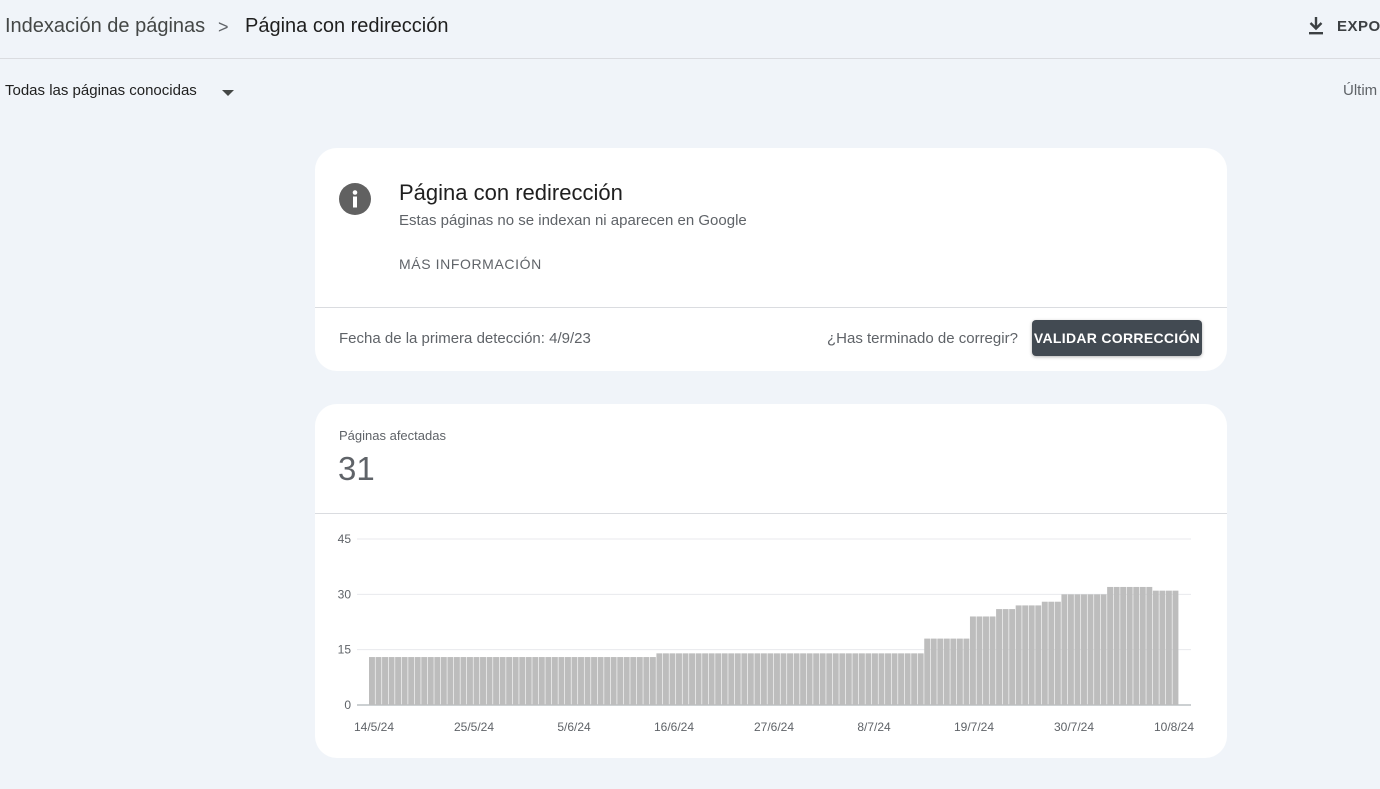 This screenshot has width=1380, height=789. What do you see at coordinates (874, 727) in the screenshot?
I see `x-tick-label: 8/7/24` at bounding box center [874, 727].